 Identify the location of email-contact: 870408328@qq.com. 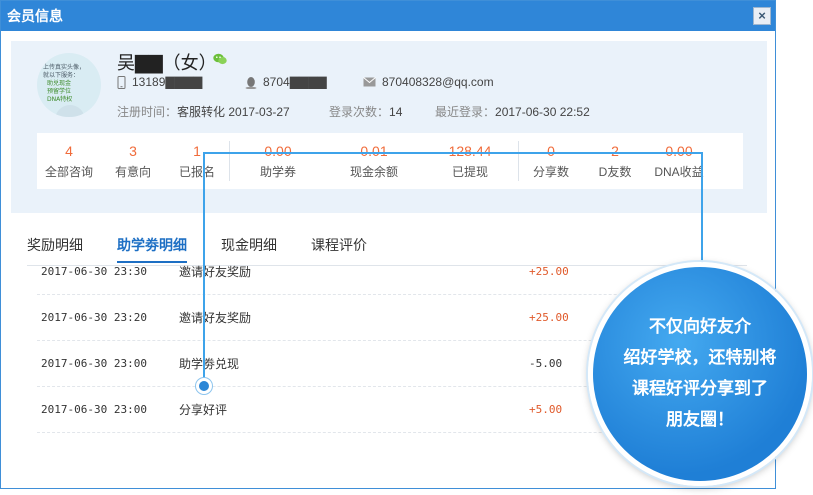
(428, 82).